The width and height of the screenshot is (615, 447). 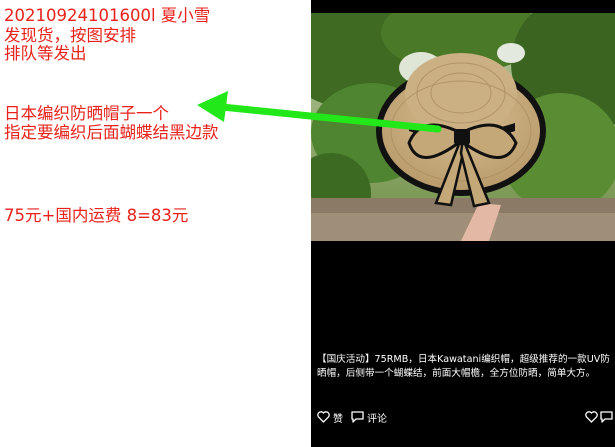 What do you see at coordinates (111, 132) in the screenshot?
I see `product-spec: 指定要编织后面蝴蝶结黑边款` at bounding box center [111, 132].